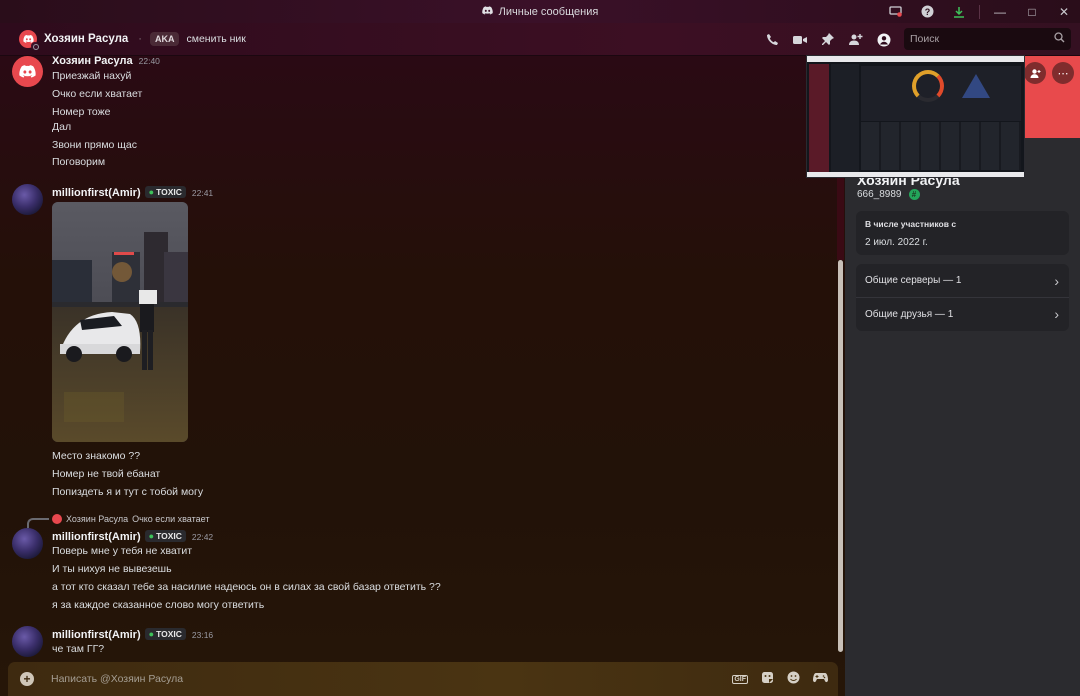 Image resolution: width=1080 pixels, height=696 pixels. I want to click on video-call-icon, so click(800, 39).